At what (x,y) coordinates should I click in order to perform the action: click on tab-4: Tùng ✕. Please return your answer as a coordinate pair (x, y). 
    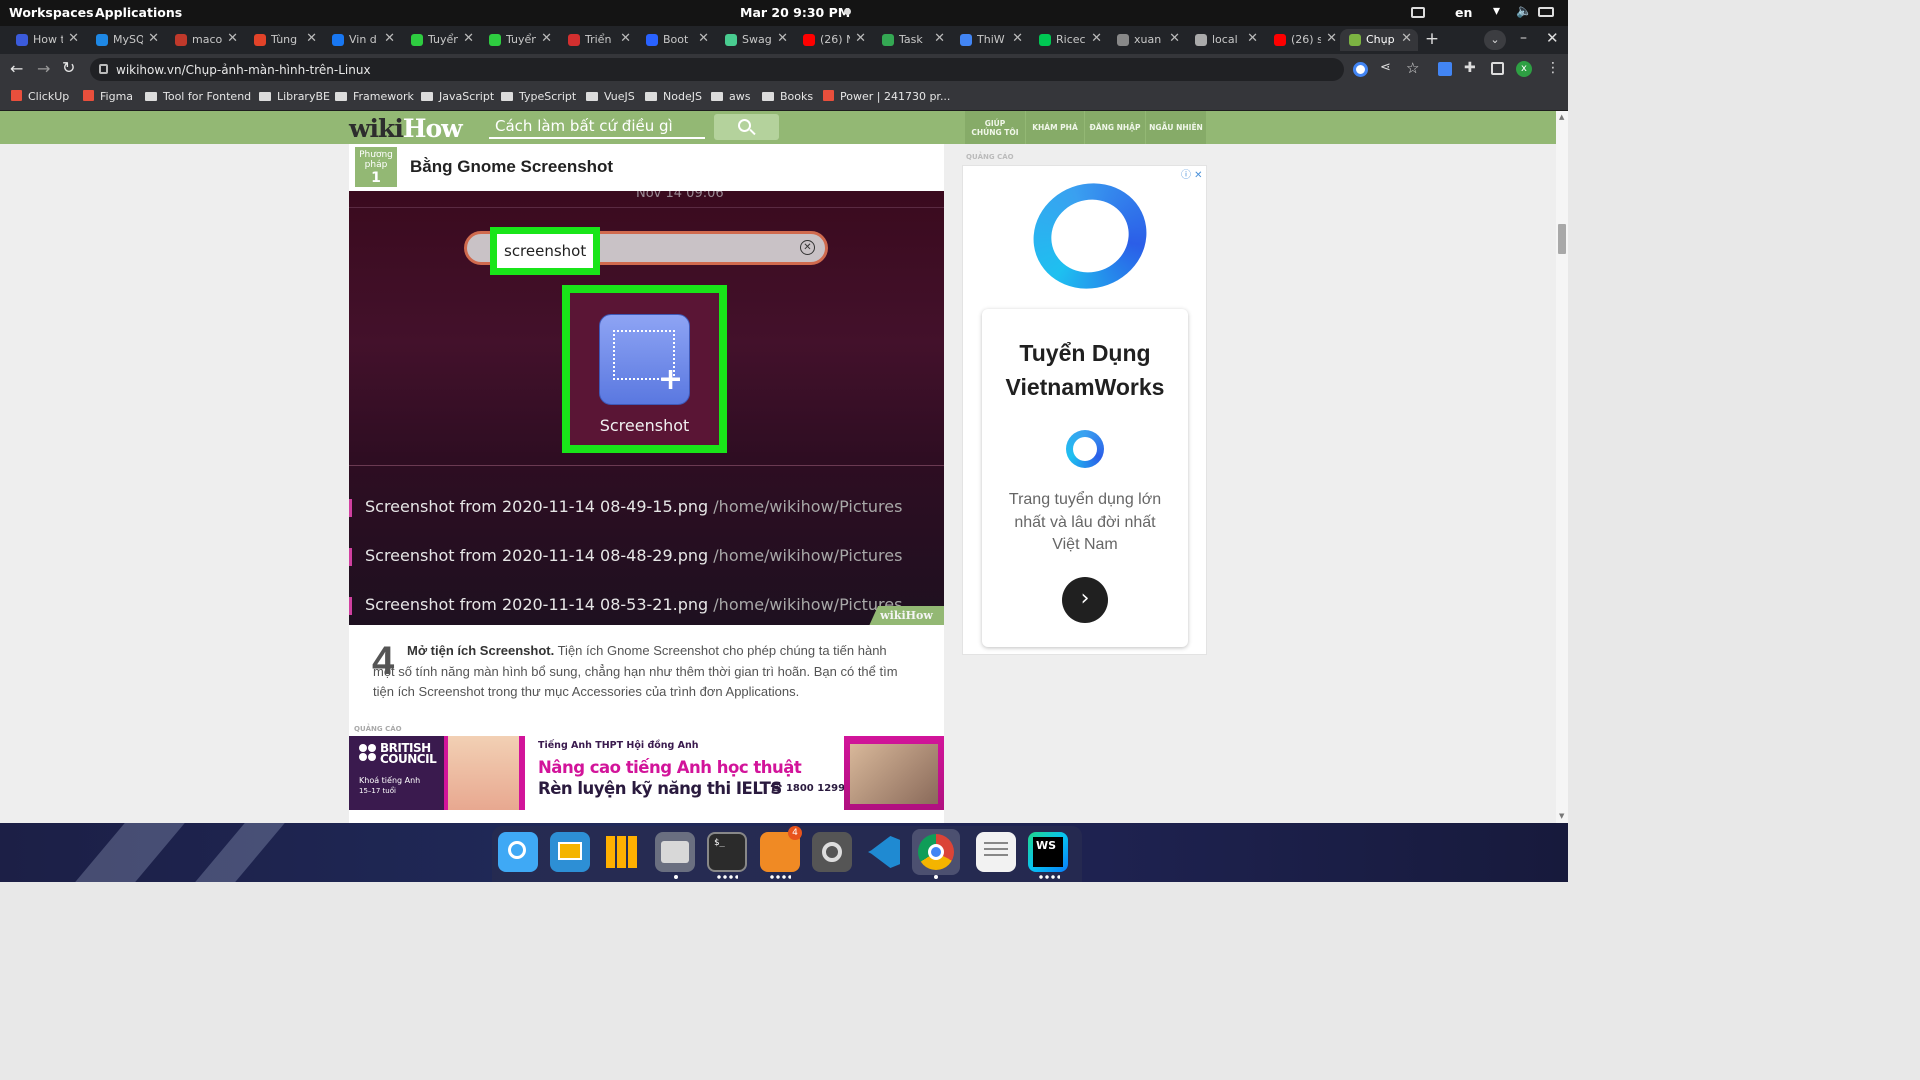
    Looking at the image, I should click on (284, 40).